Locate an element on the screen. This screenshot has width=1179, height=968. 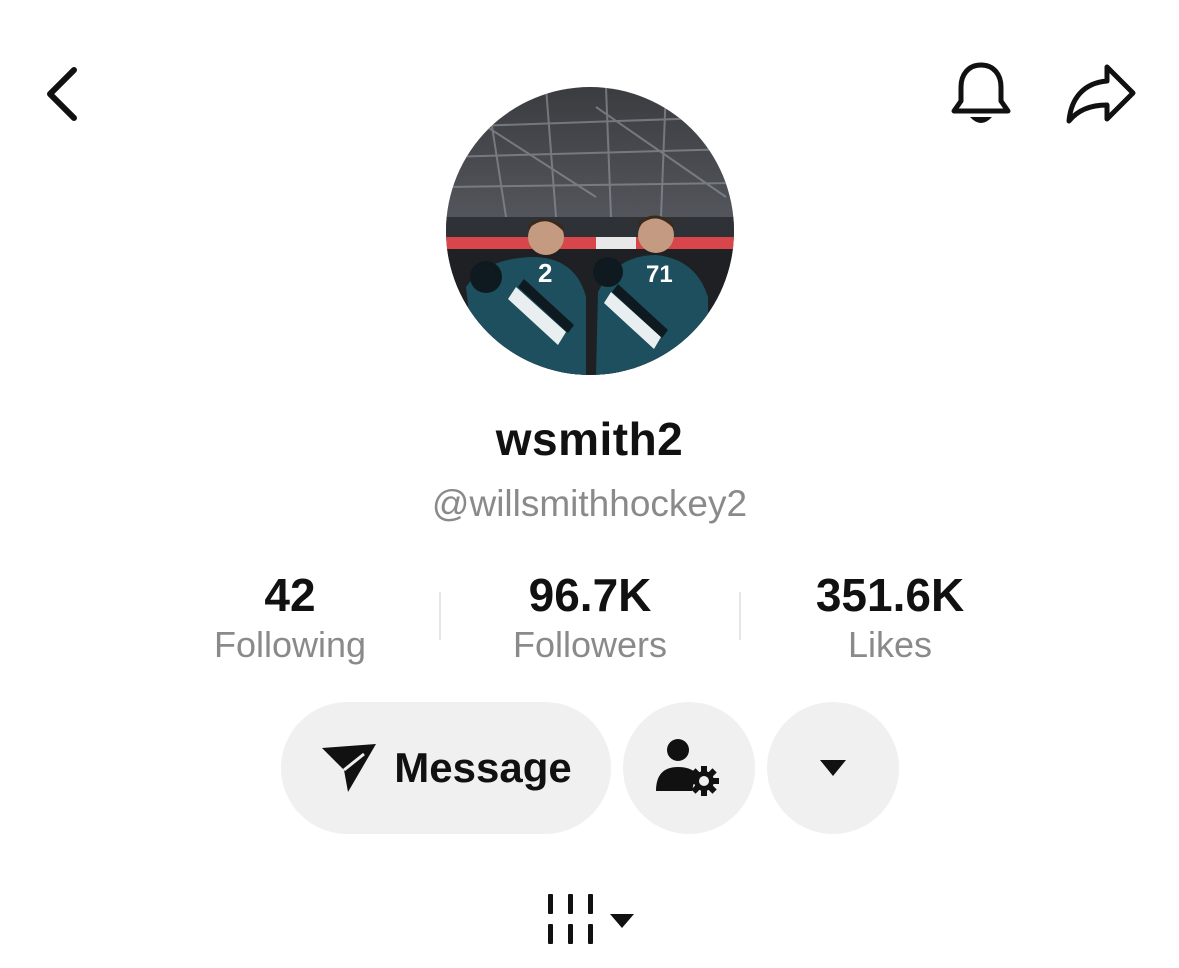
back-button is located at coordinates (62, 94).